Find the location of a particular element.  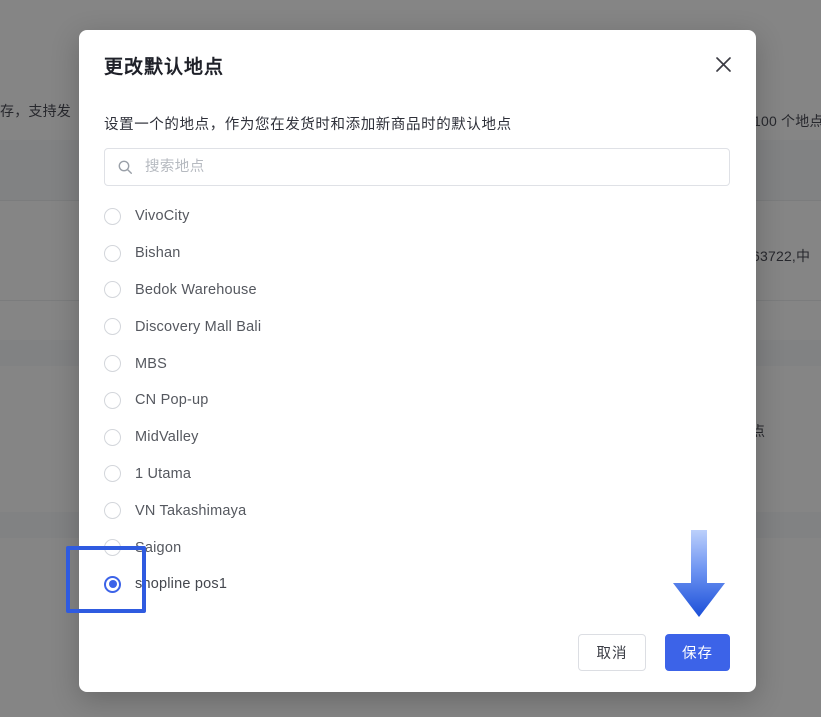

dialog-title: 更改默认地点 is located at coordinates (164, 67).